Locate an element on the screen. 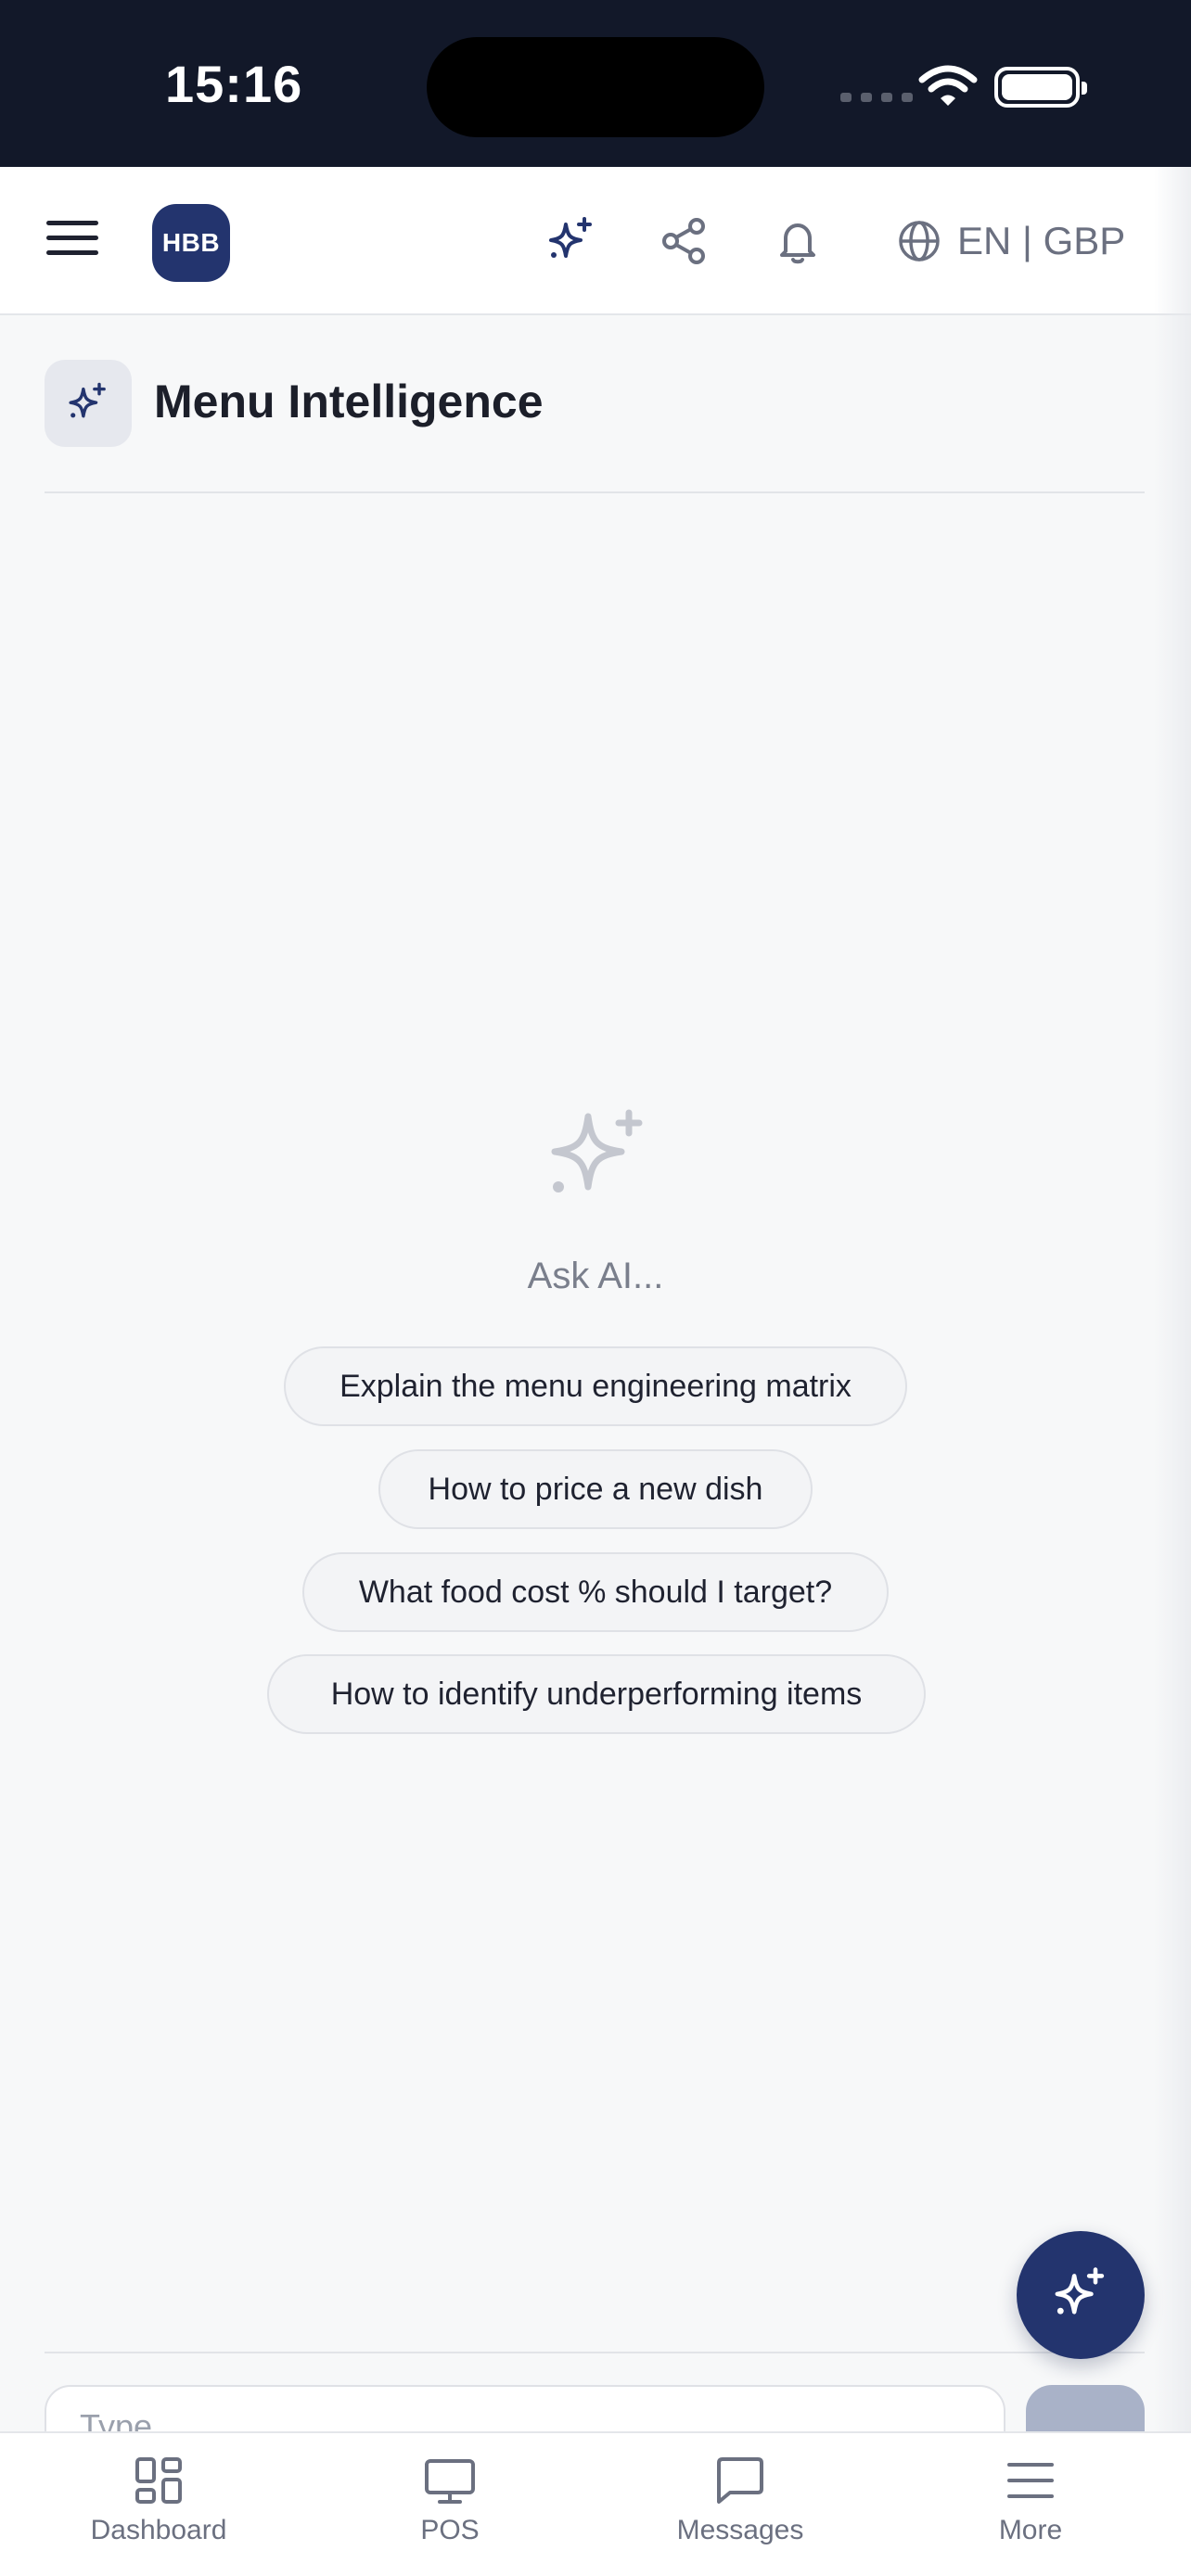 The width and height of the screenshot is (1191, 2576). nav-label: Dashboard is located at coordinates (158, 2530).